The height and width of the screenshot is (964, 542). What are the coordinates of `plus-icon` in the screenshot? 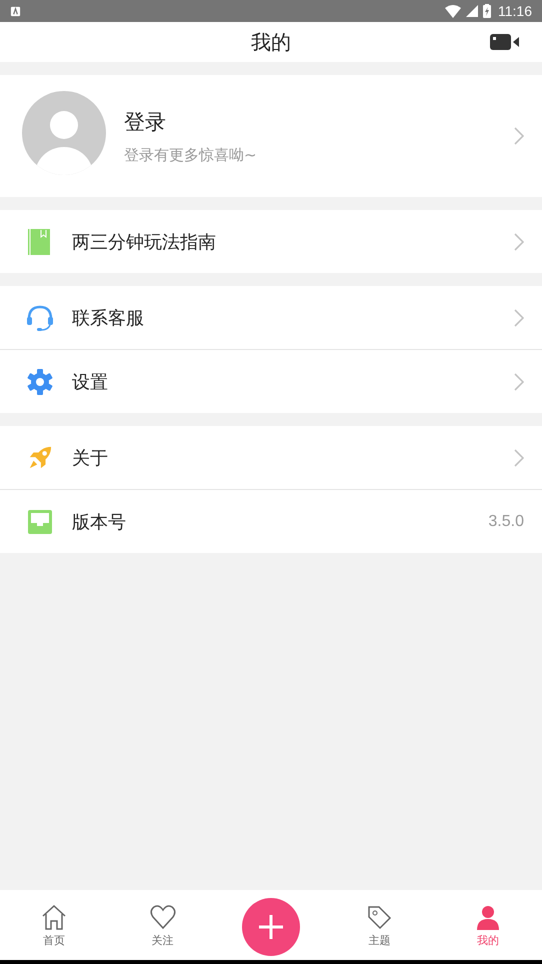 It's located at (271, 927).